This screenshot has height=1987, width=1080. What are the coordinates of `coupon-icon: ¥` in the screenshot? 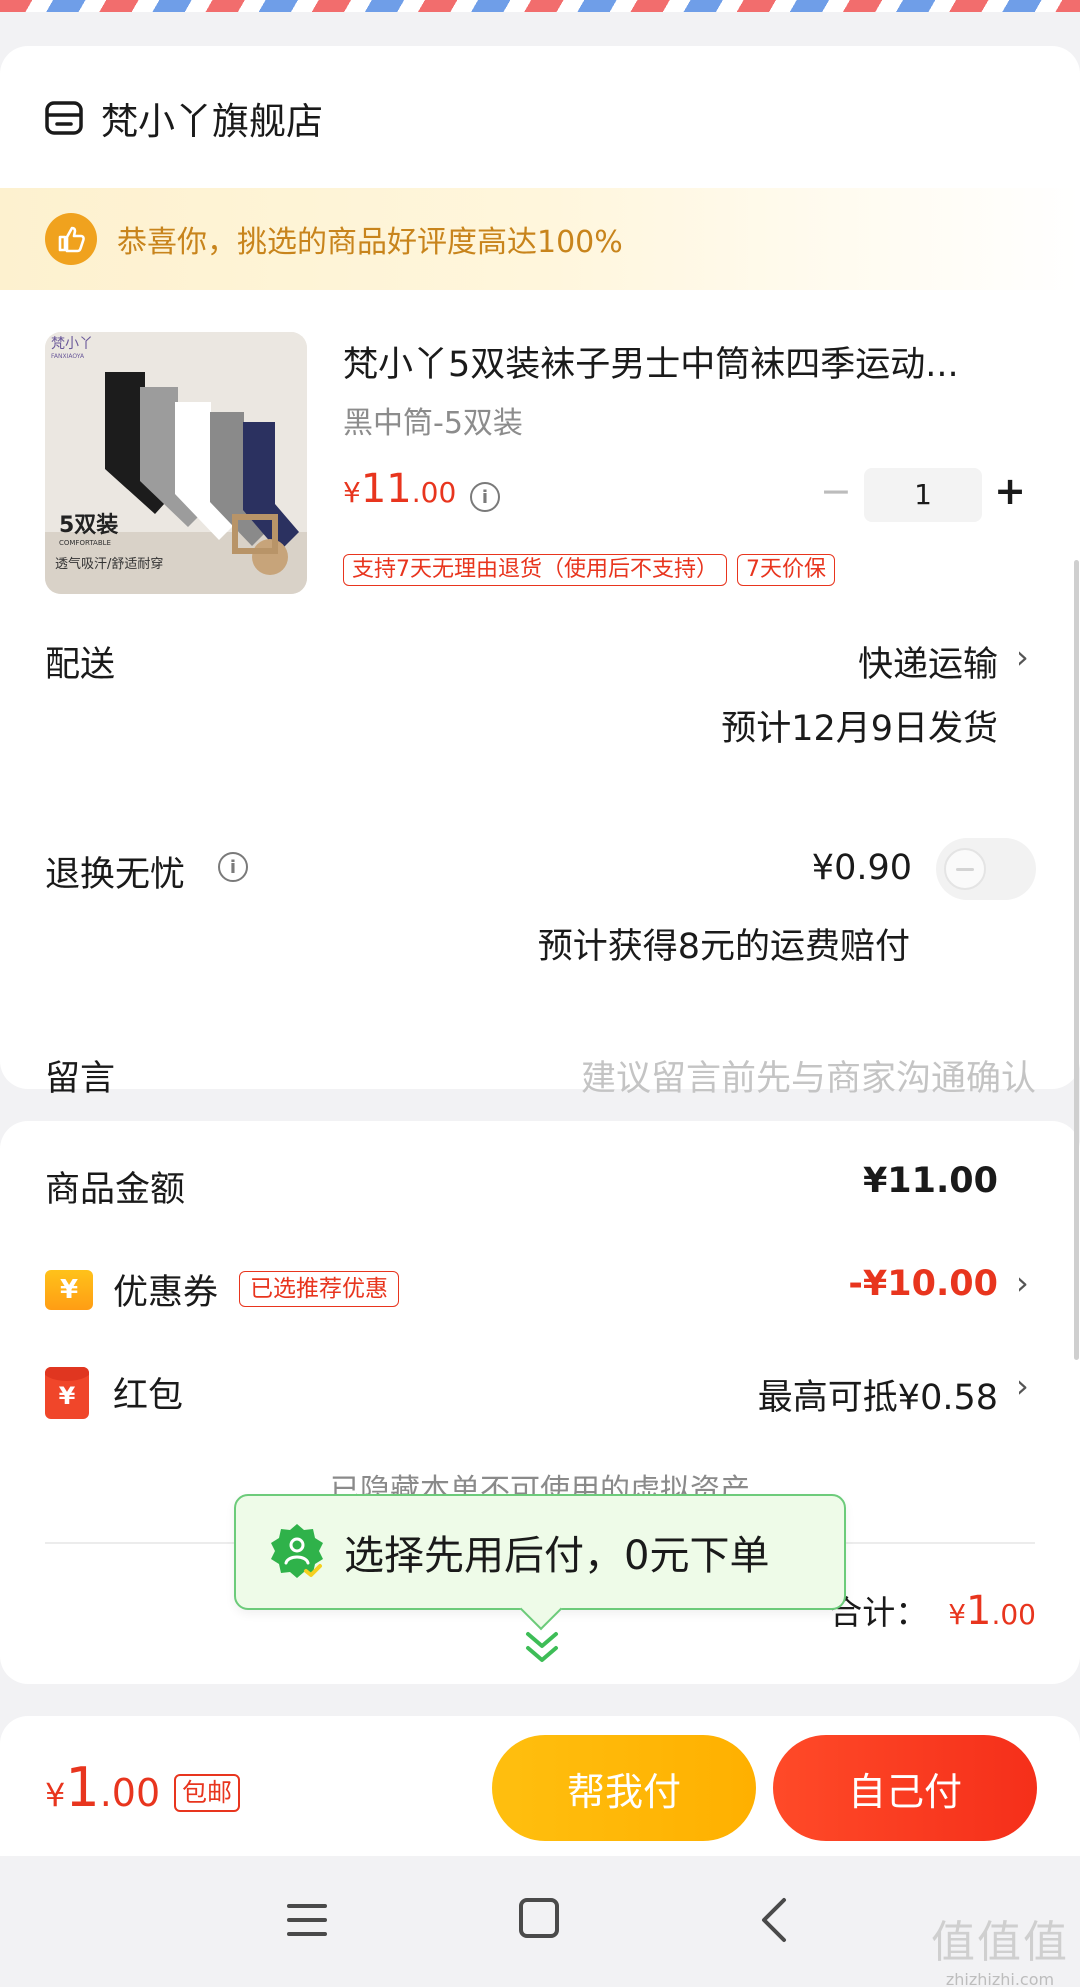 It's located at (69, 1290).